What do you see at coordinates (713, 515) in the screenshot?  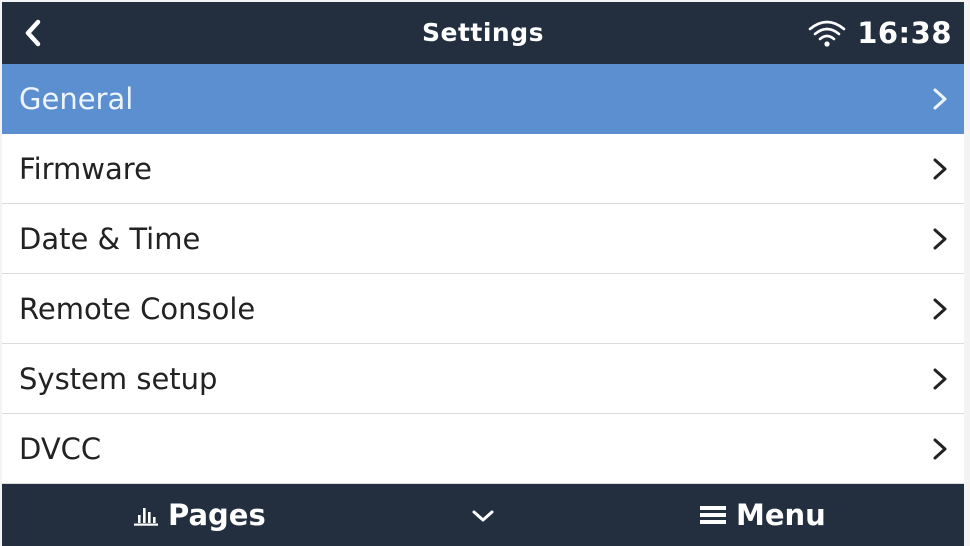 I see `hamburger-icon` at bounding box center [713, 515].